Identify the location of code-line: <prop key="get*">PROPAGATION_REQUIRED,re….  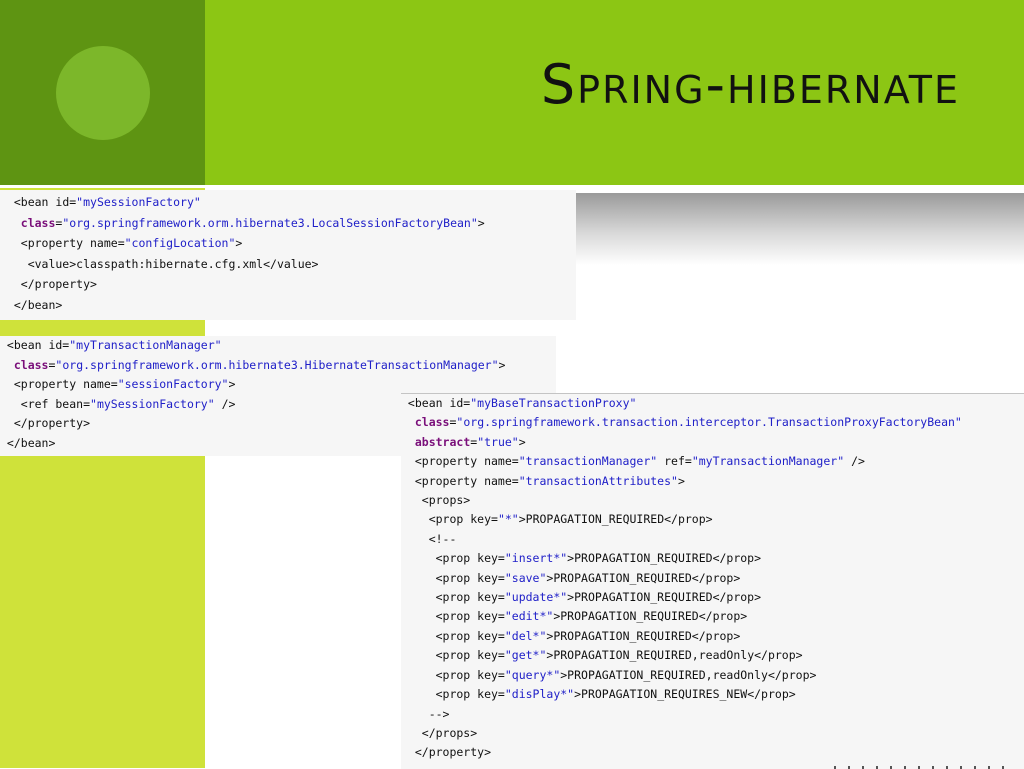
(712, 655).